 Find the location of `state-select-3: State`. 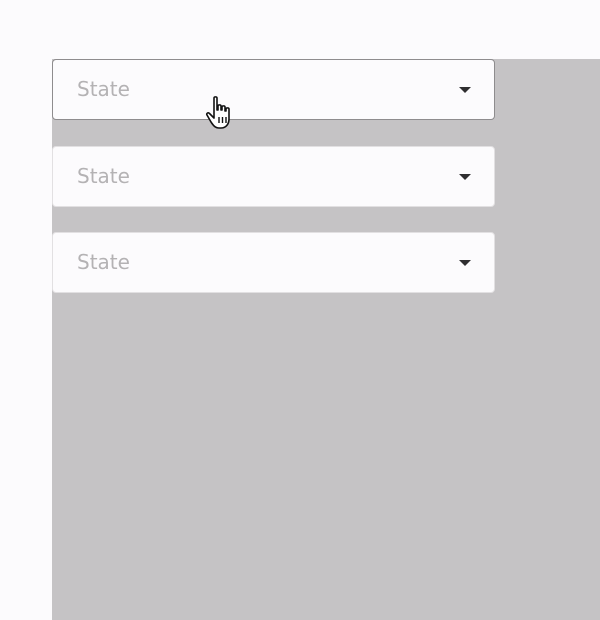

state-select-3: State is located at coordinates (273, 262).